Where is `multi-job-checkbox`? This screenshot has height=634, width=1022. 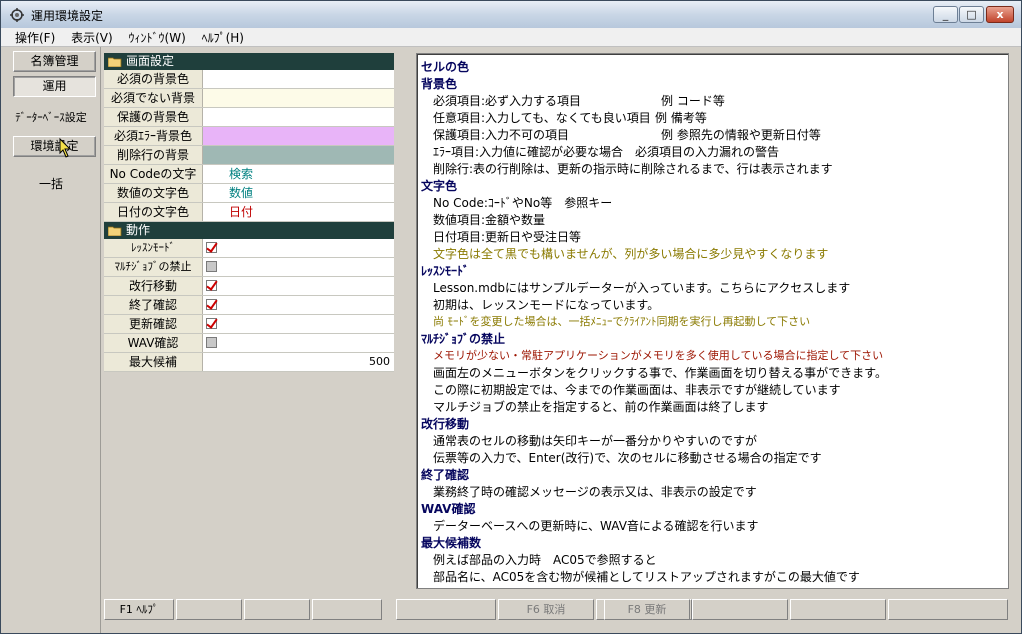 multi-job-checkbox is located at coordinates (211, 266).